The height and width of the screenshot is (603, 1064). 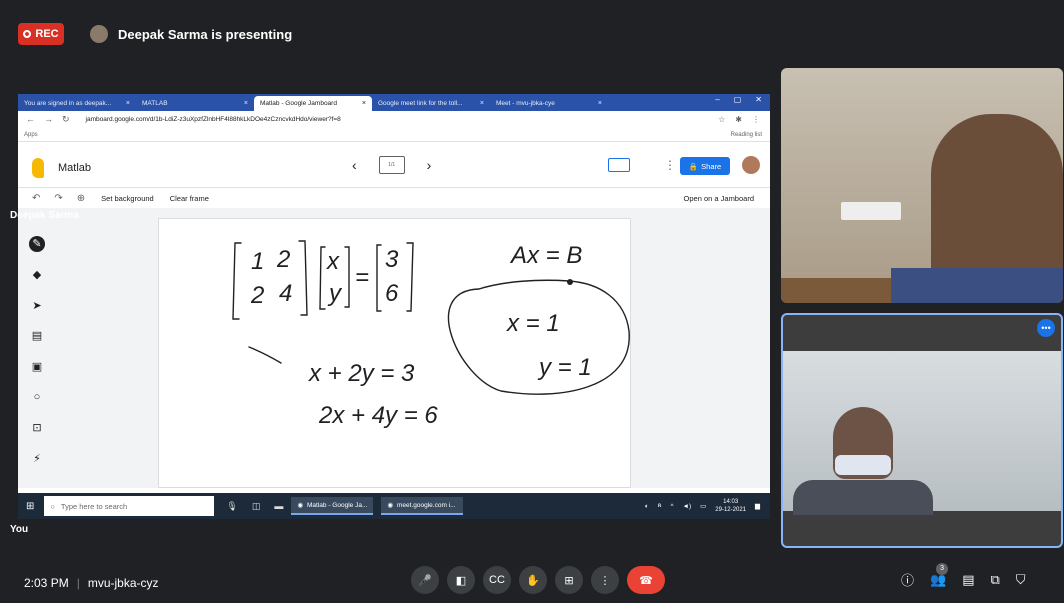 I want to click on file-explorer-icon: ▬, so click(x=278, y=506).